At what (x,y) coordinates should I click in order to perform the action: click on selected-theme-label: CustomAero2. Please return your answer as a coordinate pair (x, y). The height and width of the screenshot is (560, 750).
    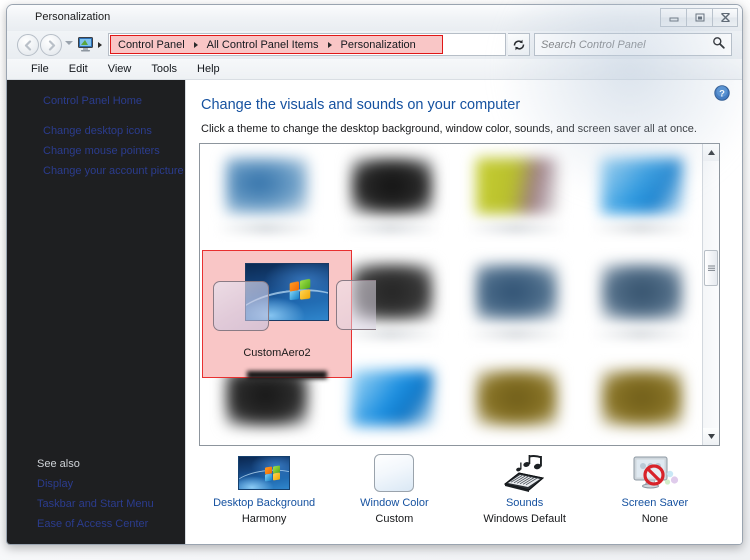
    Looking at the image, I should click on (277, 353).